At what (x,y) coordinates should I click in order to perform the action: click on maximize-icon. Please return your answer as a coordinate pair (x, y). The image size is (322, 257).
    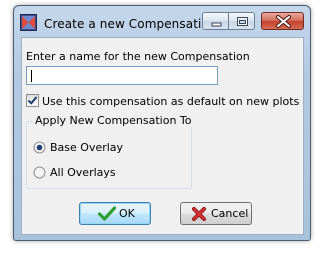
    Looking at the image, I should click on (242, 21).